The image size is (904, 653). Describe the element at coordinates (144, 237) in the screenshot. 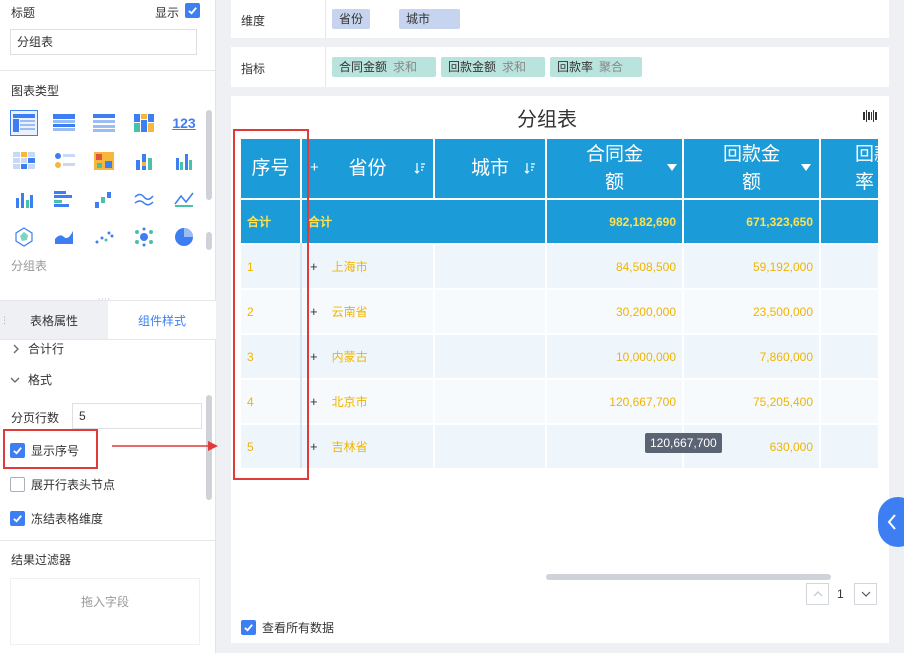

I see `bubble-type-icon` at that location.